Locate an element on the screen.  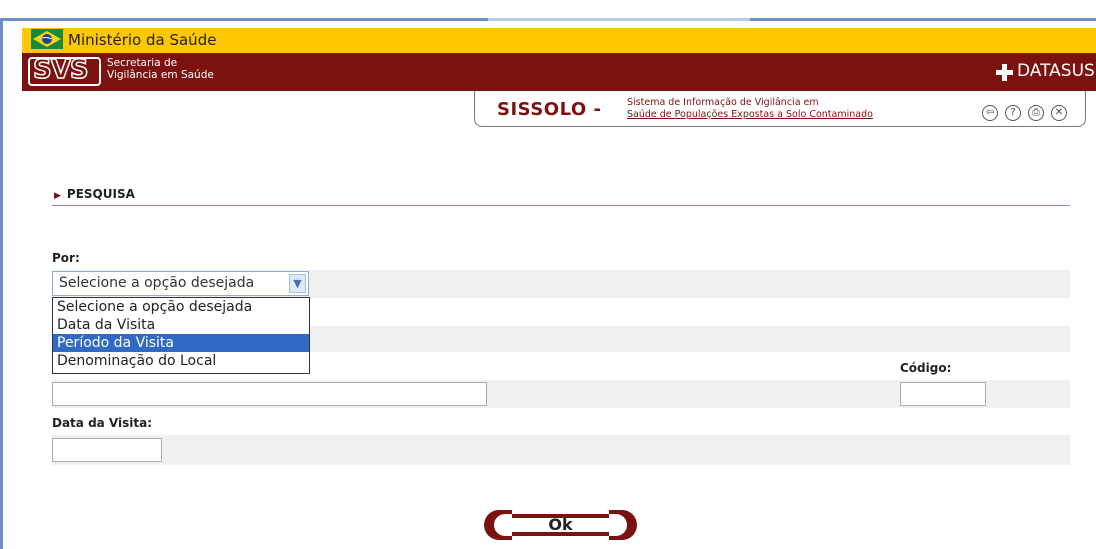
ok-button: Ok is located at coordinates (560, 525).